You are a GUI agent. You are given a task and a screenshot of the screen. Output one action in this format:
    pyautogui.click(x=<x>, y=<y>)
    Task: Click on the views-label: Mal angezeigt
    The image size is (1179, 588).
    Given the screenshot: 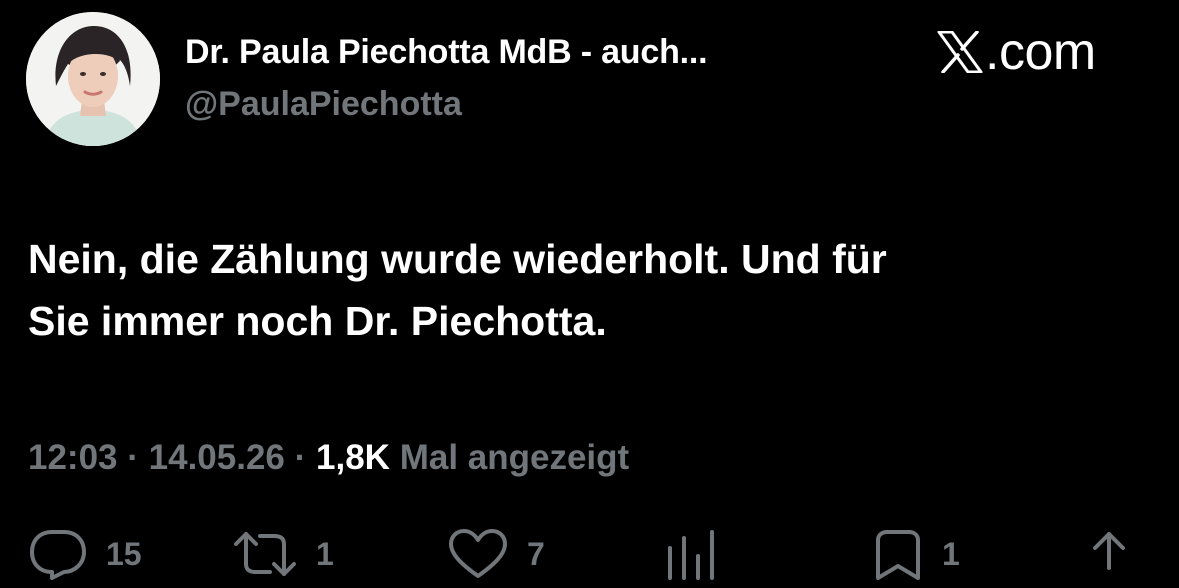 What is the action you would take?
    pyautogui.click(x=514, y=457)
    